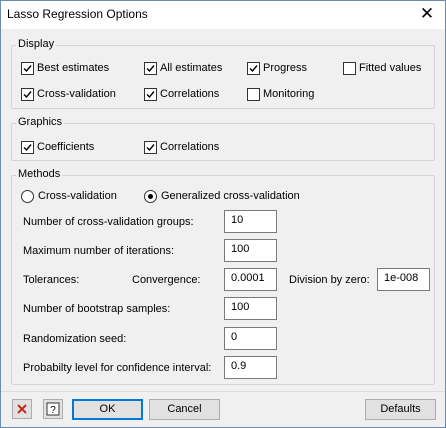  Describe the element at coordinates (250, 338) in the screenshot. I see `randomization-seed-input: 0` at that location.